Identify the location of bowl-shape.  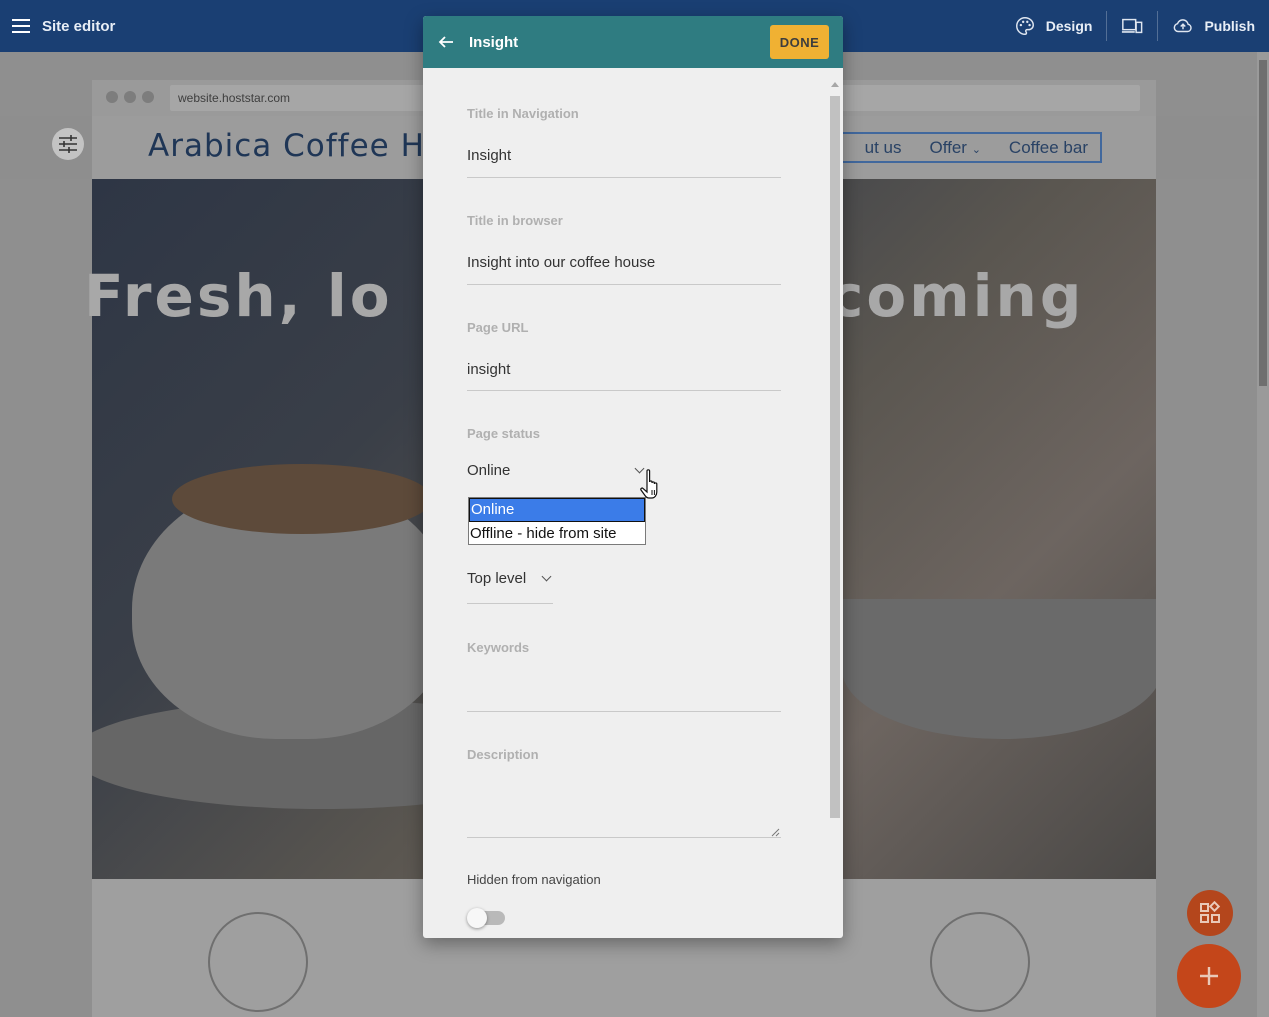
(999, 669).